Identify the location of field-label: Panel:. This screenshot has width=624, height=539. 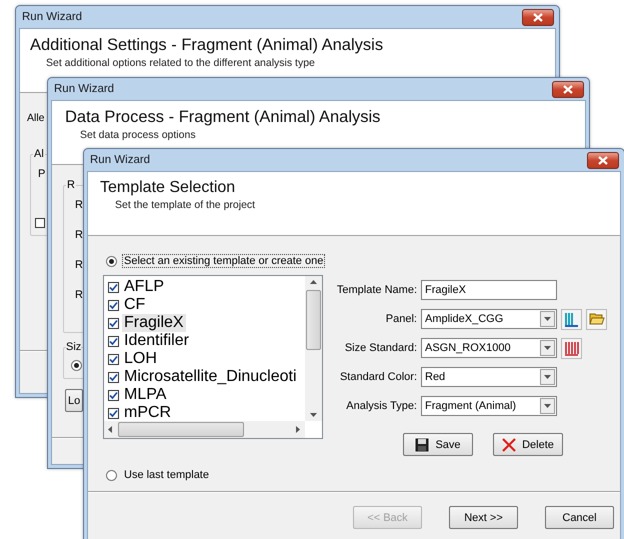
(400, 319).